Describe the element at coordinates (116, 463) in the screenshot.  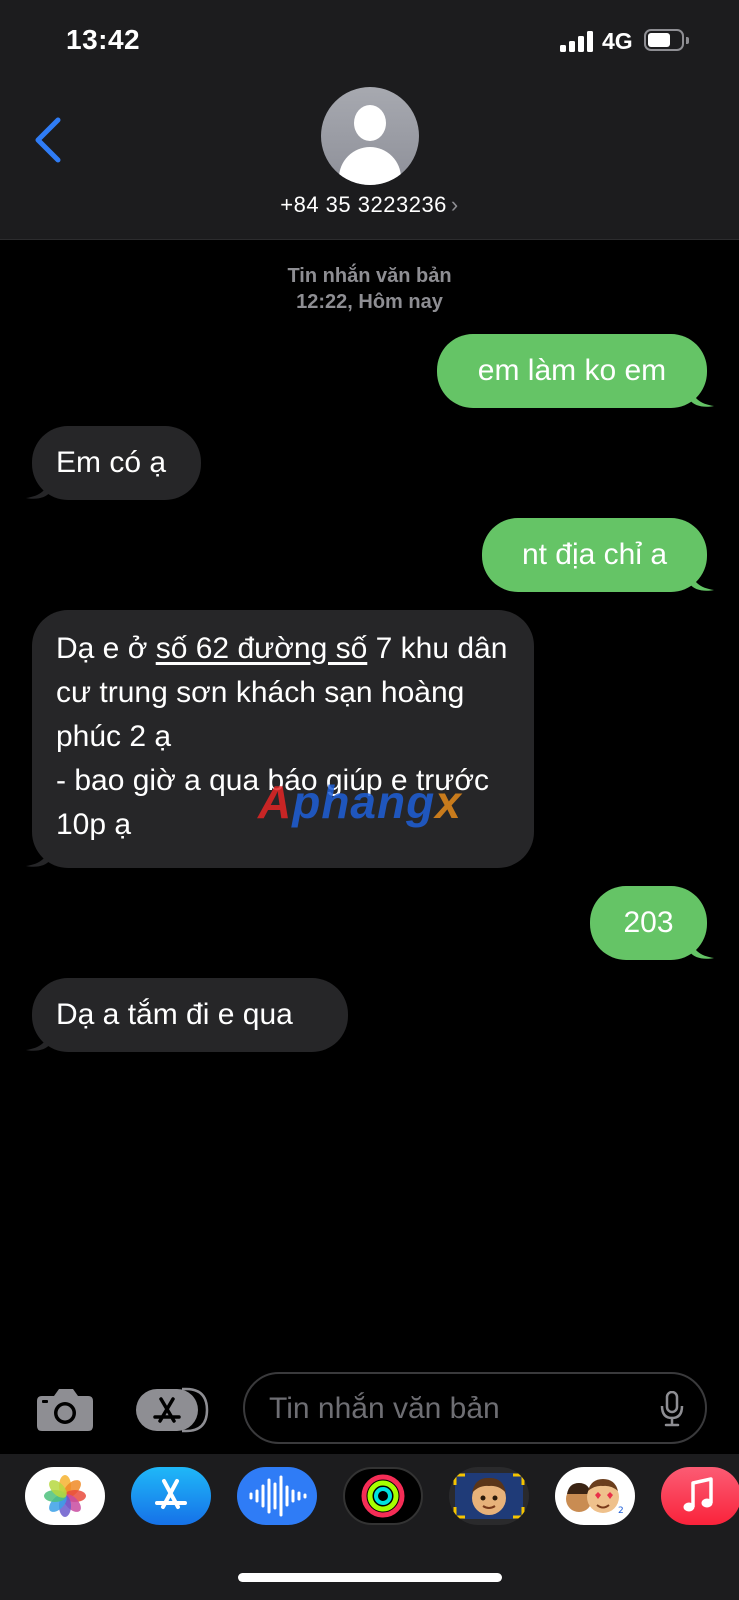
I see `incoming-message: Em có ạ` at that location.